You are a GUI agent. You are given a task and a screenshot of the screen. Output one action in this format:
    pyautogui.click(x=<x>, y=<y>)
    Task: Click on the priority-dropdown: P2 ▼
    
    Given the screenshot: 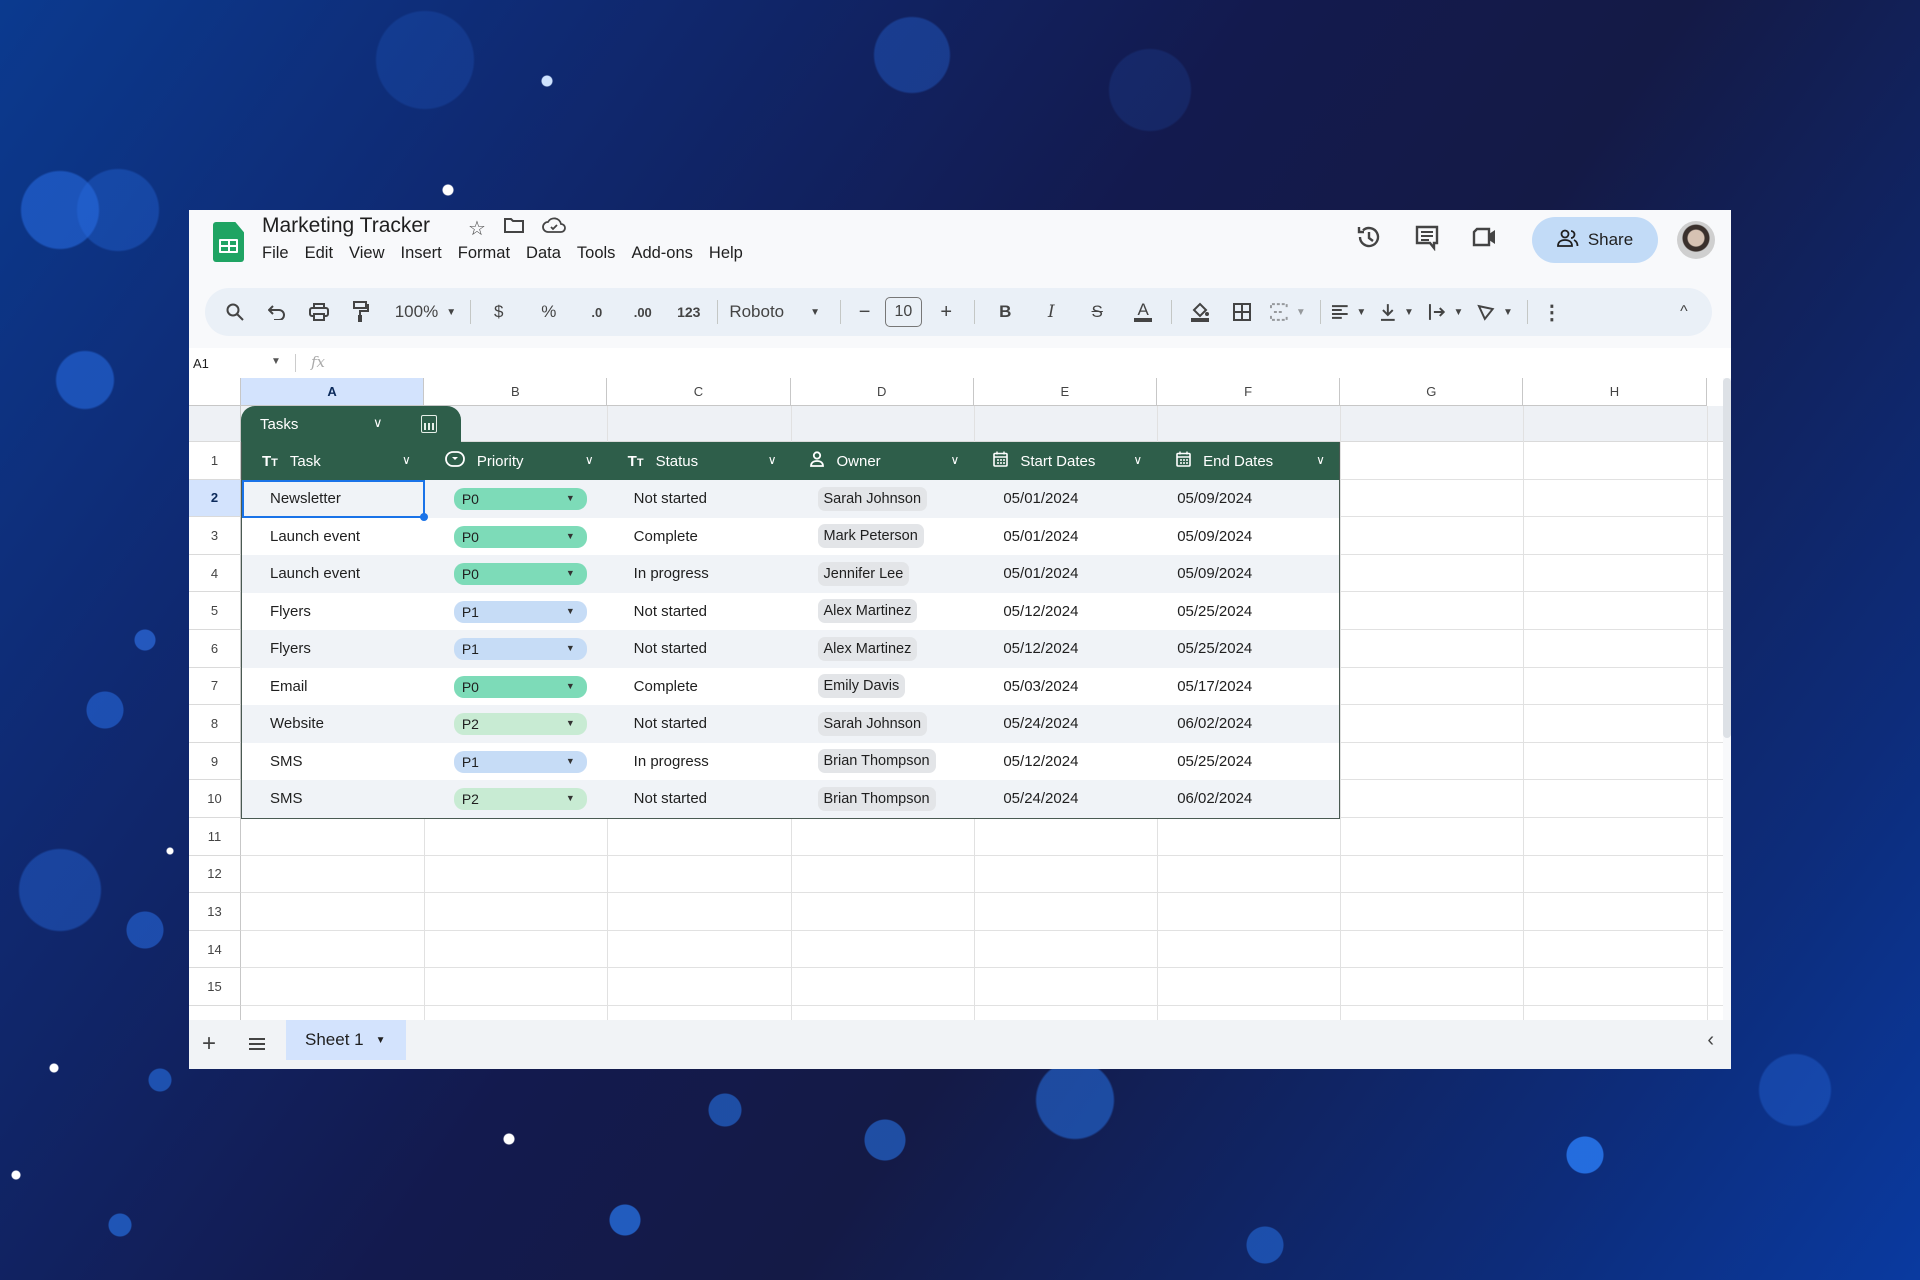 What is the action you would take?
    pyautogui.click(x=520, y=724)
    